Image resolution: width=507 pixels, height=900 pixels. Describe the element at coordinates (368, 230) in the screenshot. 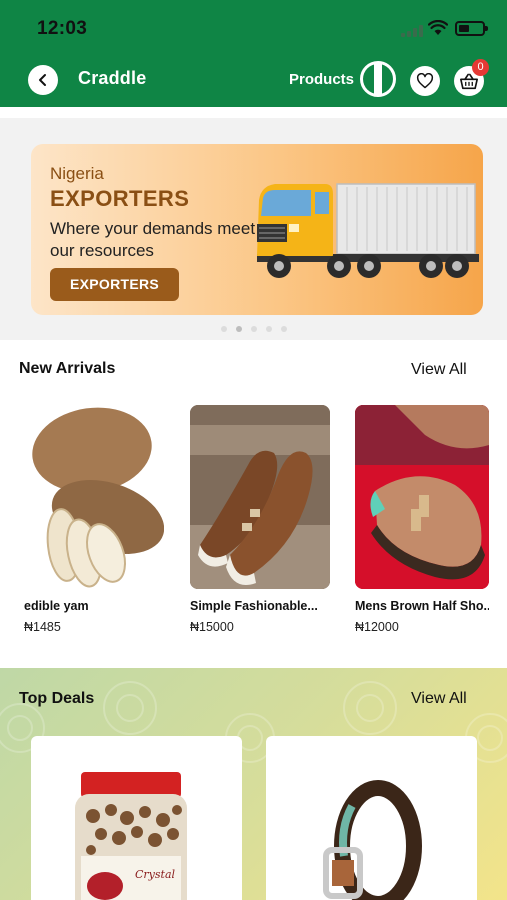

I see `truck-image` at that location.